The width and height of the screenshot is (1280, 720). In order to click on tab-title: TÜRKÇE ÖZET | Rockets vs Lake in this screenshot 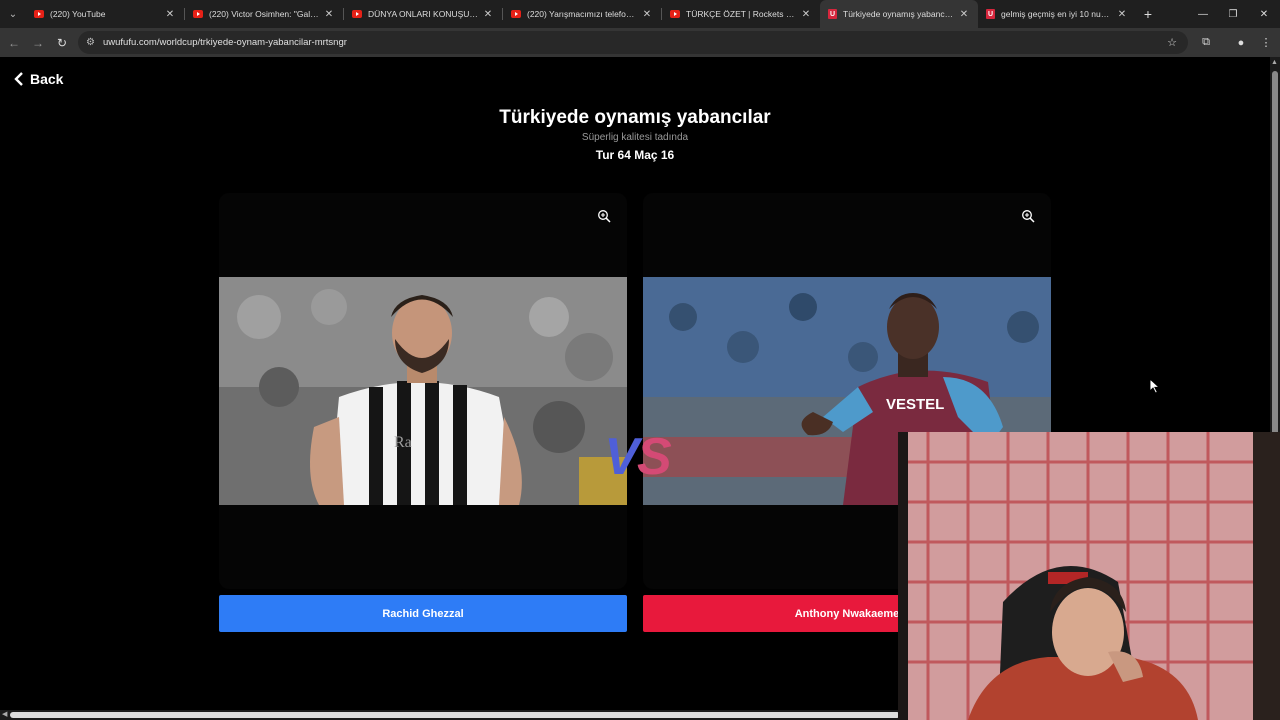, I will do `click(741, 14)`.